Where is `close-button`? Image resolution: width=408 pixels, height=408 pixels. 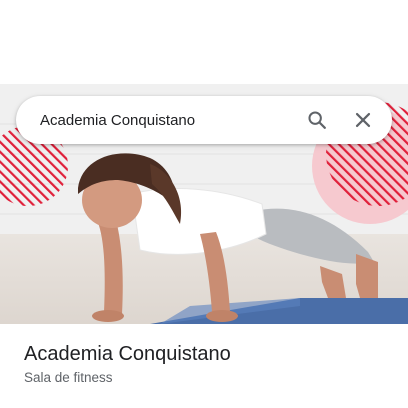
close-button is located at coordinates (363, 120).